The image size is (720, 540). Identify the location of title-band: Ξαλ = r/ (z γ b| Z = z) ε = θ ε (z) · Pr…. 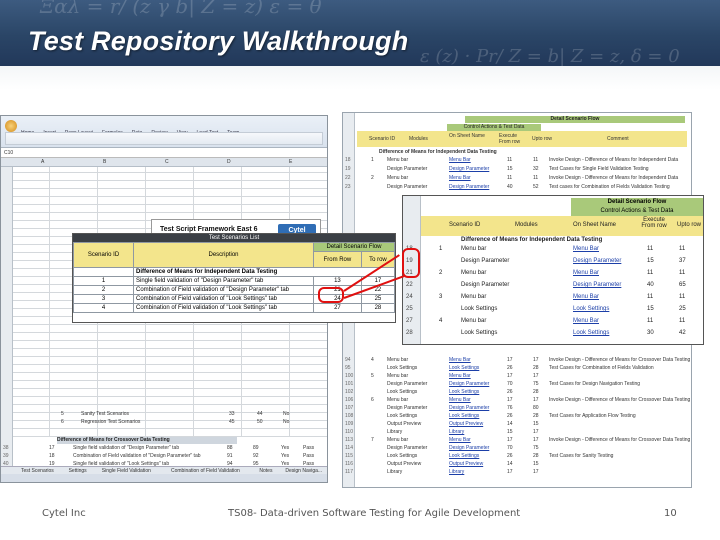
(360, 33).